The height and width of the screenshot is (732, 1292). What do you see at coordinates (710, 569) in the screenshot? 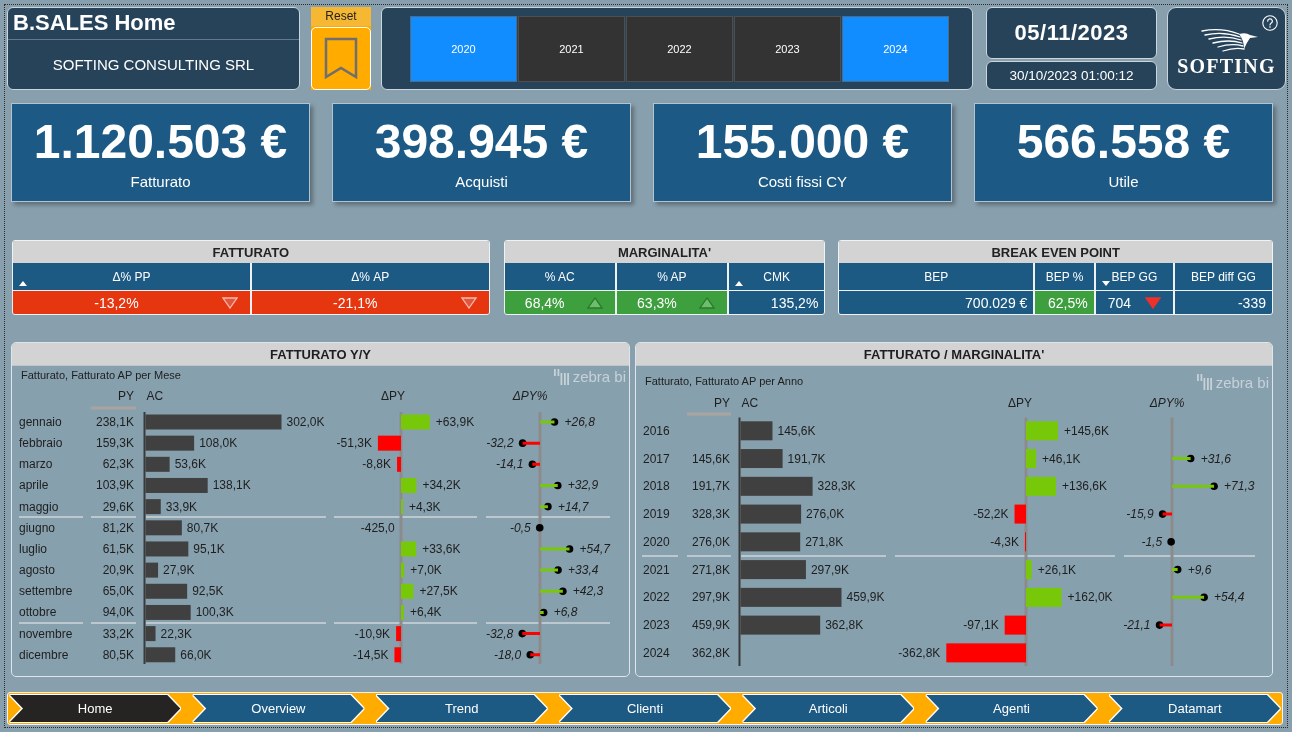
I see `py-value: 271,8K` at bounding box center [710, 569].